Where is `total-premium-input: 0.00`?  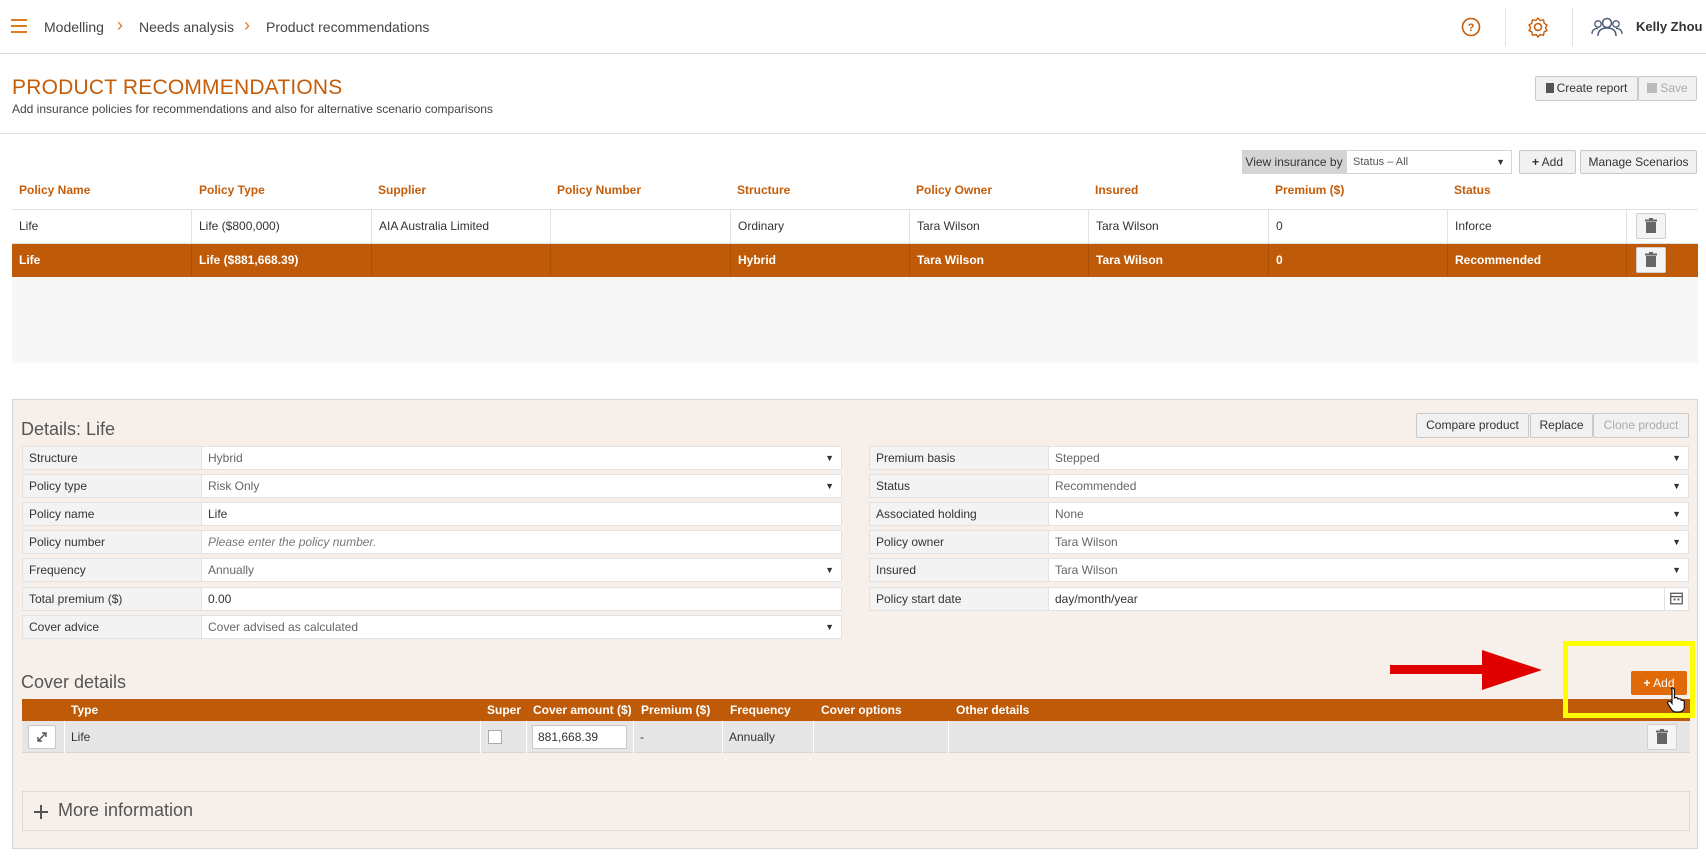 total-premium-input: 0.00 is located at coordinates (522, 599).